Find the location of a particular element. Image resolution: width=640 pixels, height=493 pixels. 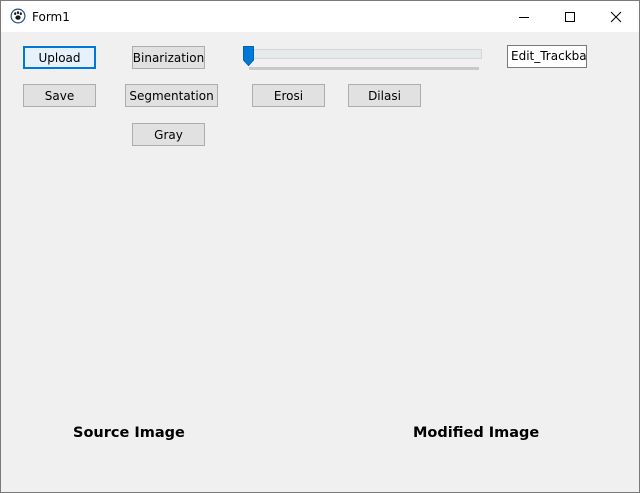

gray-button: Gray is located at coordinates (168, 134).